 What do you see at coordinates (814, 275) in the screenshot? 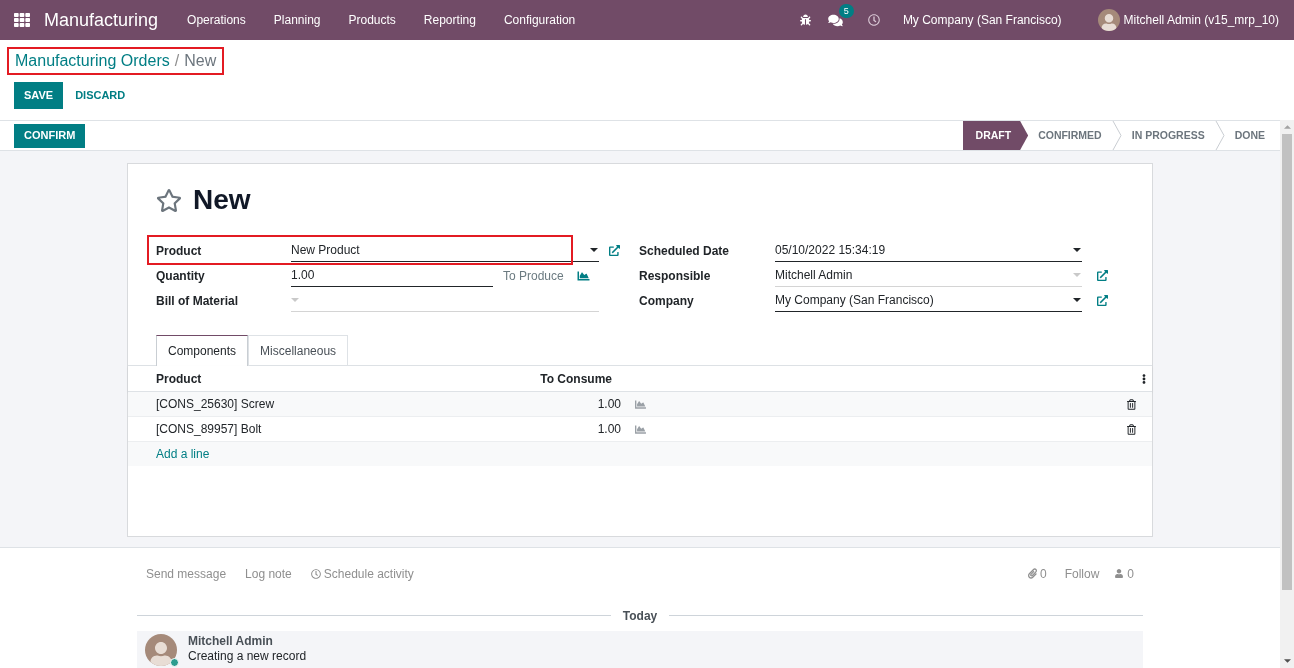
I see `field-value: Mitchell Admin` at bounding box center [814, 275].